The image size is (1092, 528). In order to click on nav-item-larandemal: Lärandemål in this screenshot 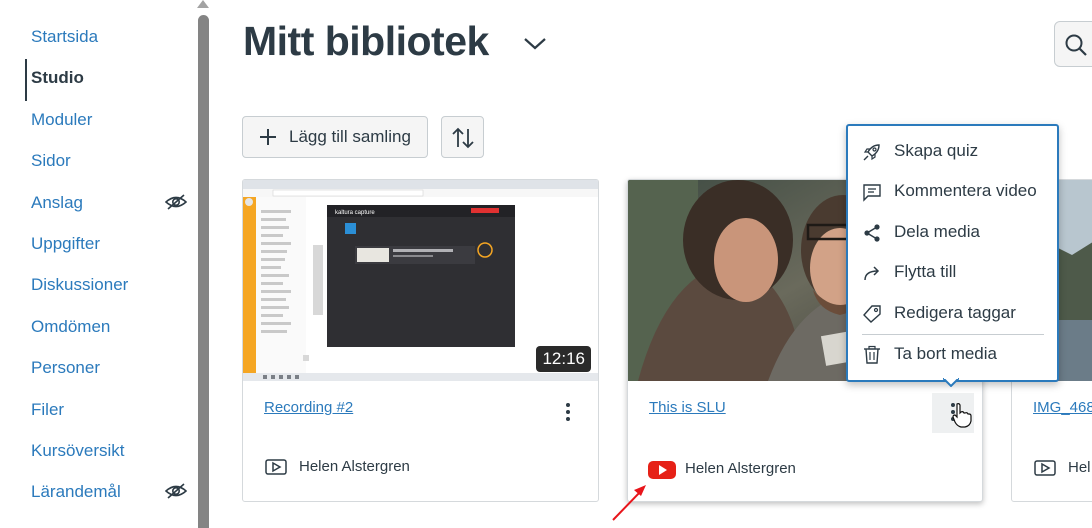, I will do `click(76, 492)`.